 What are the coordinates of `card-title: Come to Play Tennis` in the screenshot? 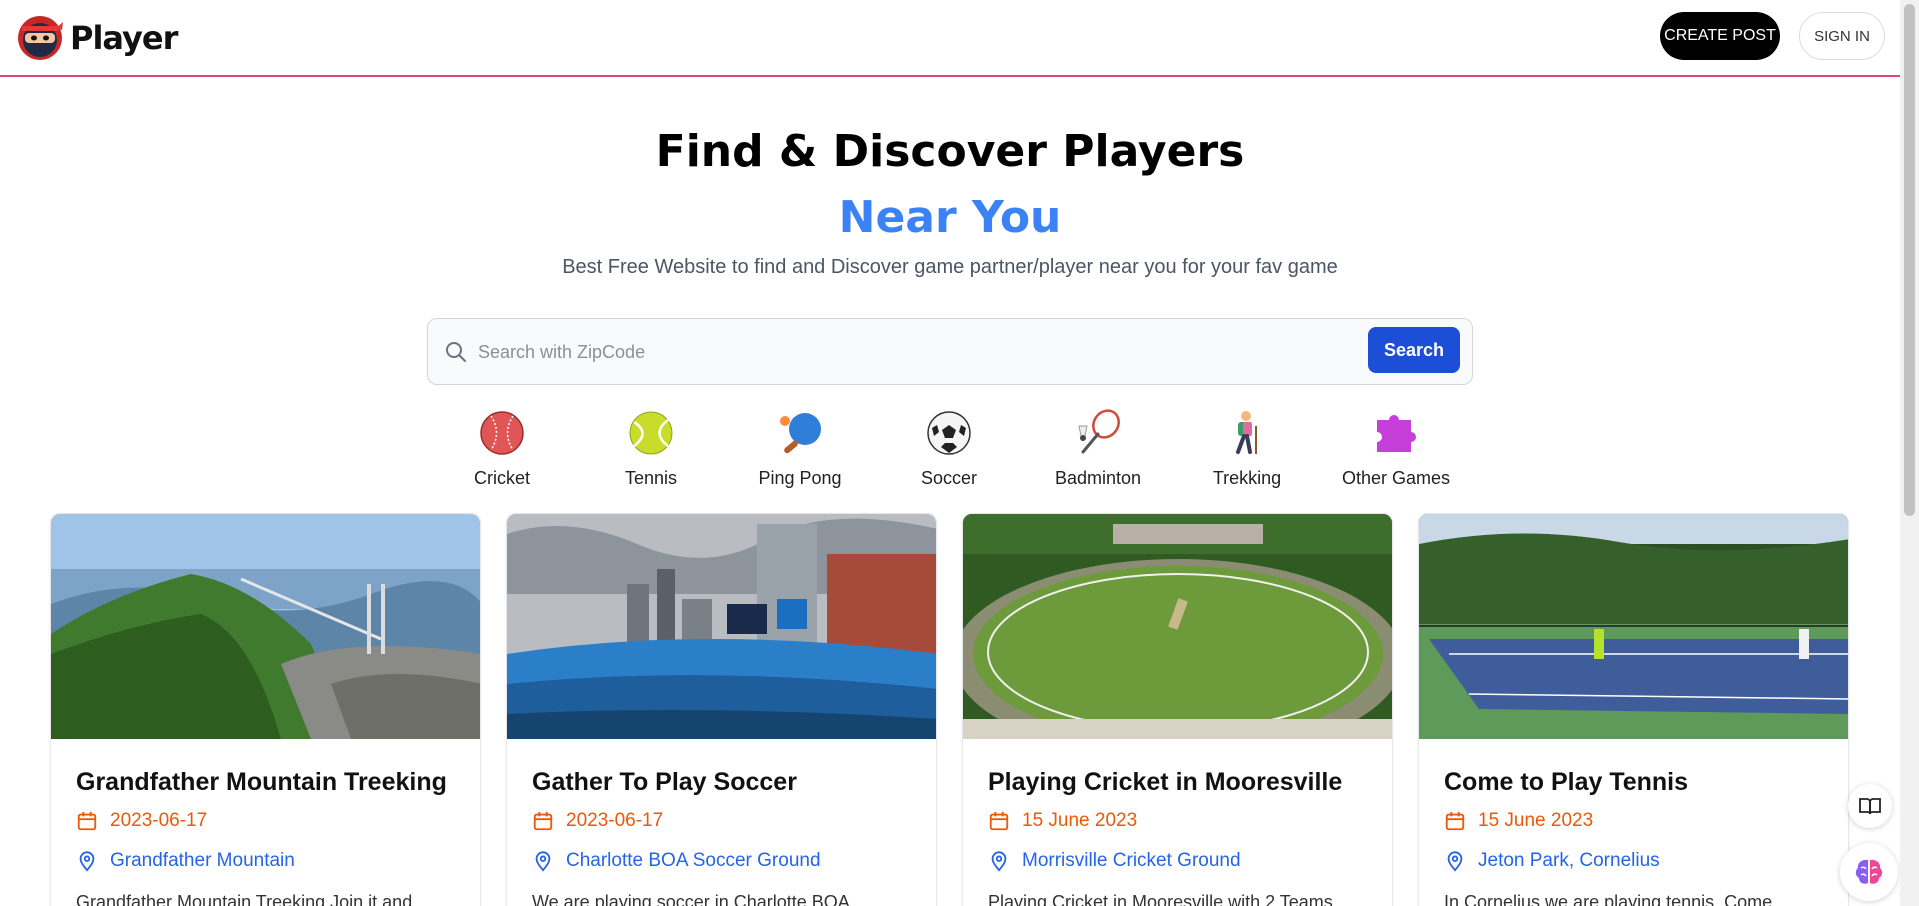 It's located at (1566, 782).